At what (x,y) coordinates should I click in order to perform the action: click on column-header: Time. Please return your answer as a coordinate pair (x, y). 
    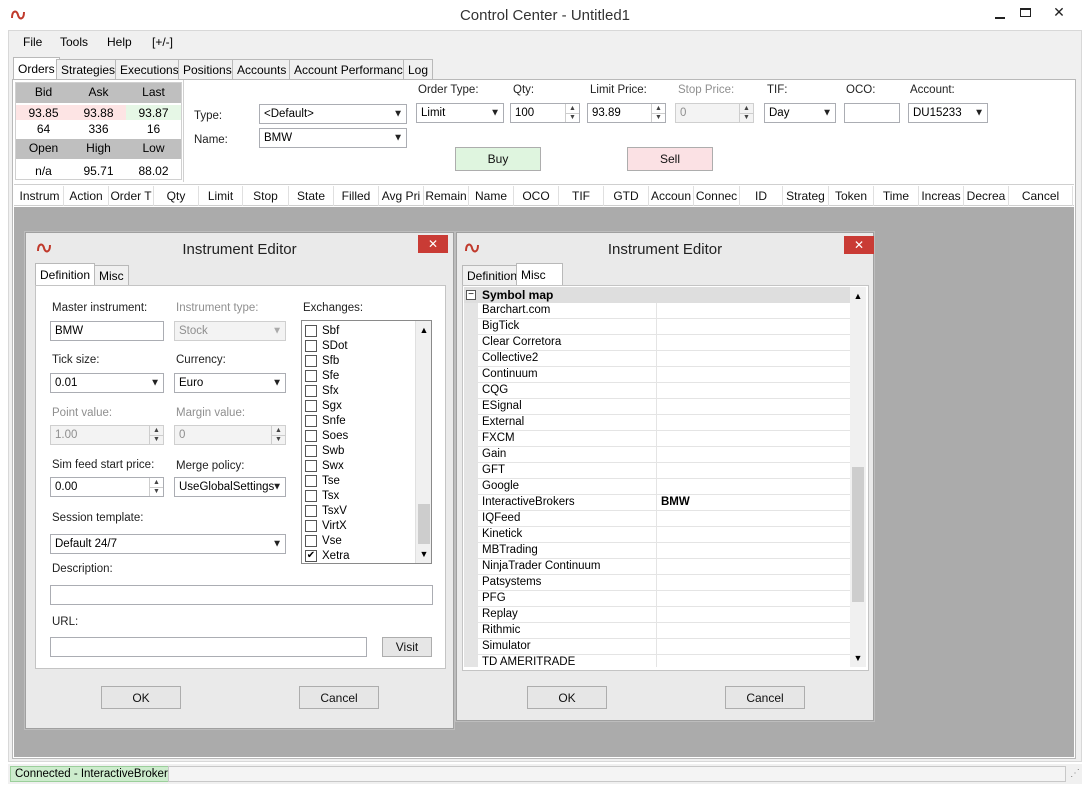
    Looking at the image, I should click on (896, 196).